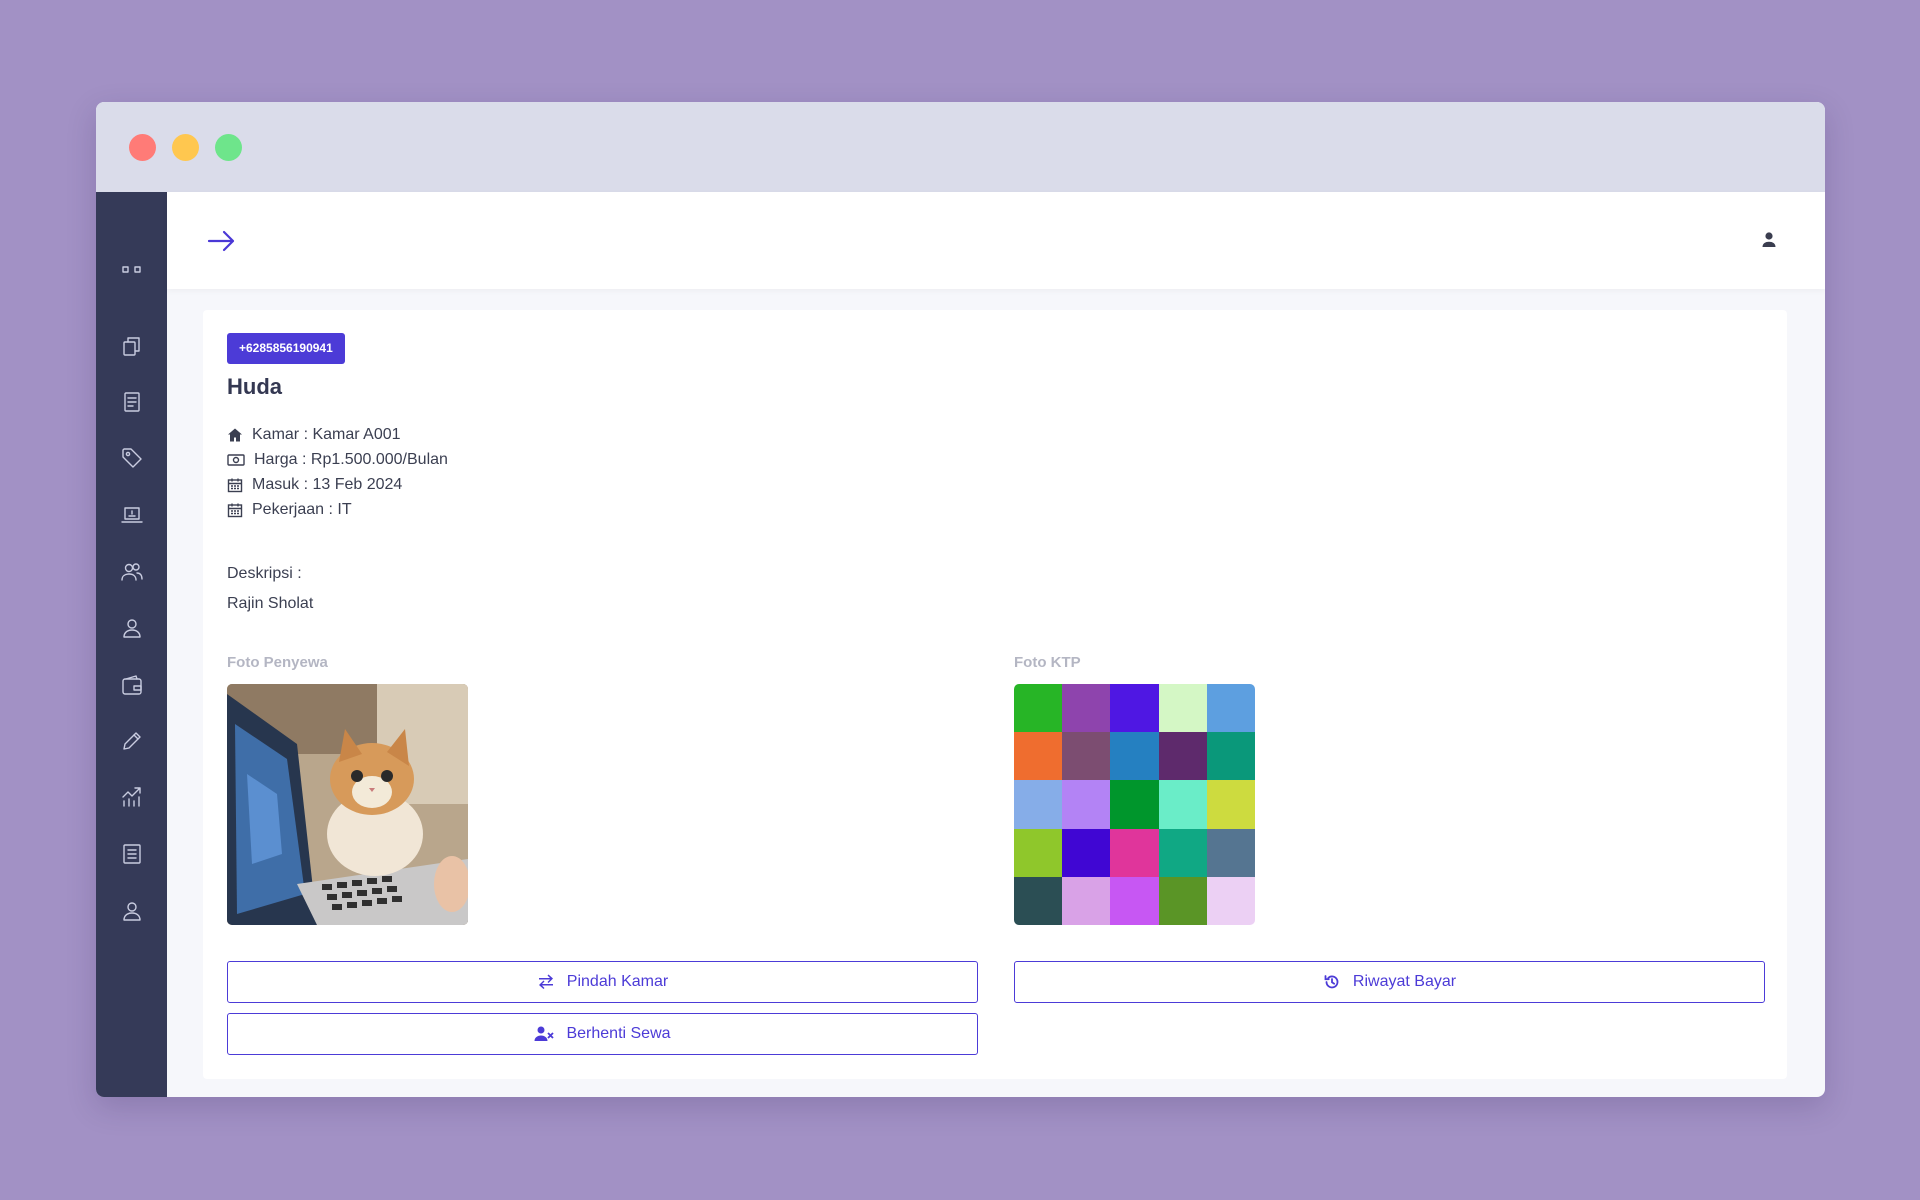 The width and height of the screenshot is (1920, 1200). I want to click on room-info: Kamar : Kamar A001, so click(337, 434).